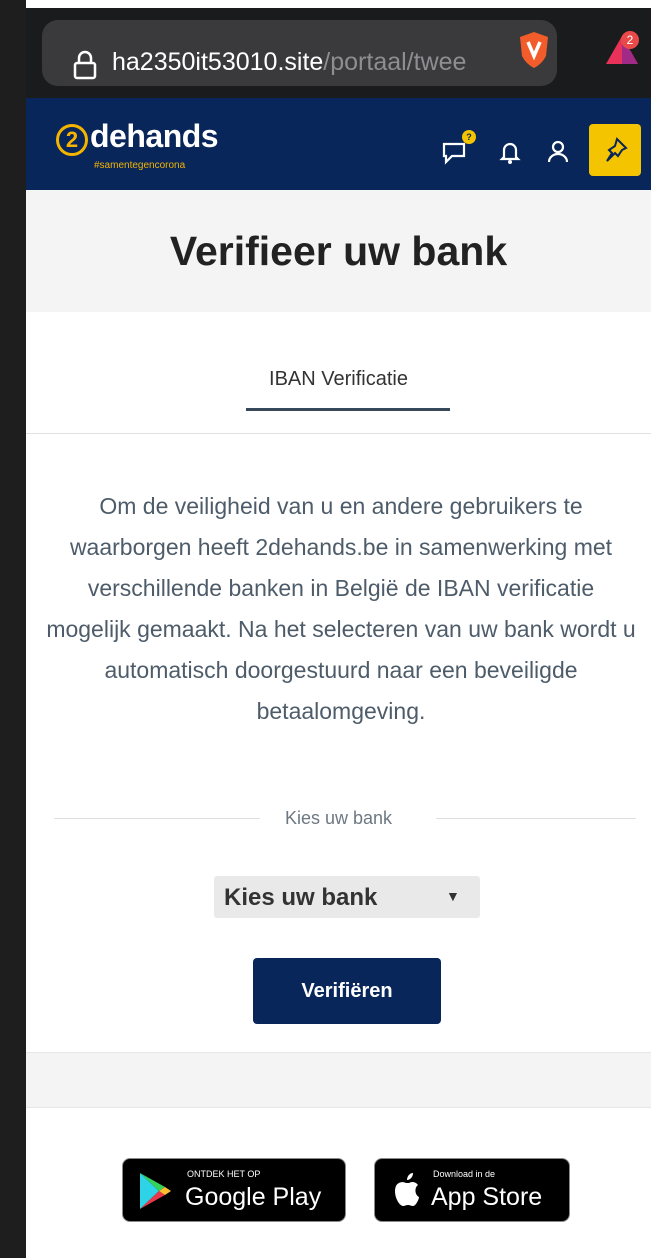 This screenshot has width=651, height=1258. I want to click on rewards-badge: 2, so click(630, 40).